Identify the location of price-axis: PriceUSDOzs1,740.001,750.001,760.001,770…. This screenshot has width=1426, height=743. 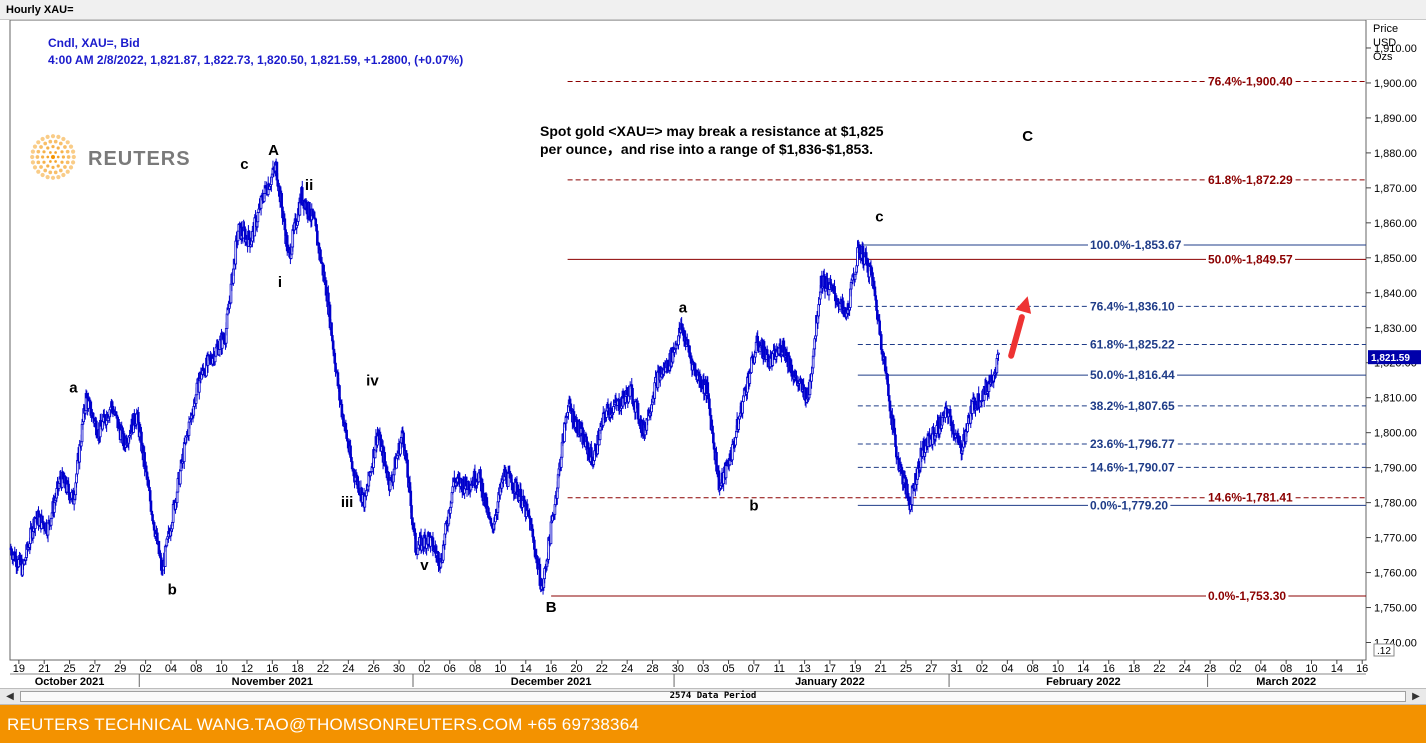
(1393, 340).